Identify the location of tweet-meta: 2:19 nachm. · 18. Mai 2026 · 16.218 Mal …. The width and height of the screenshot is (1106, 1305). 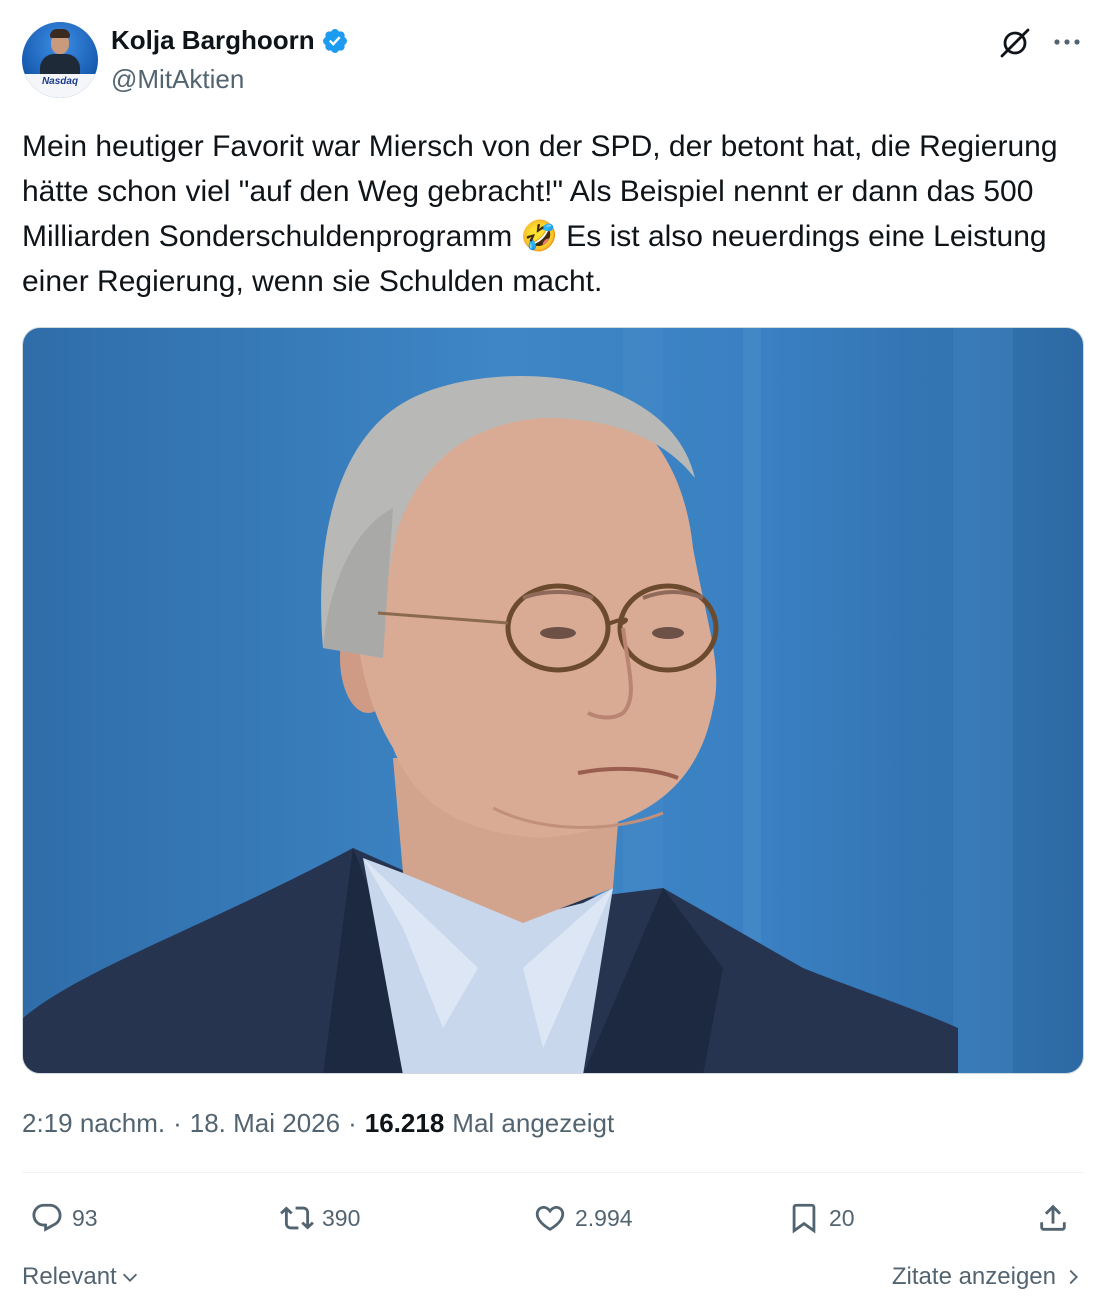
(318, 1123).